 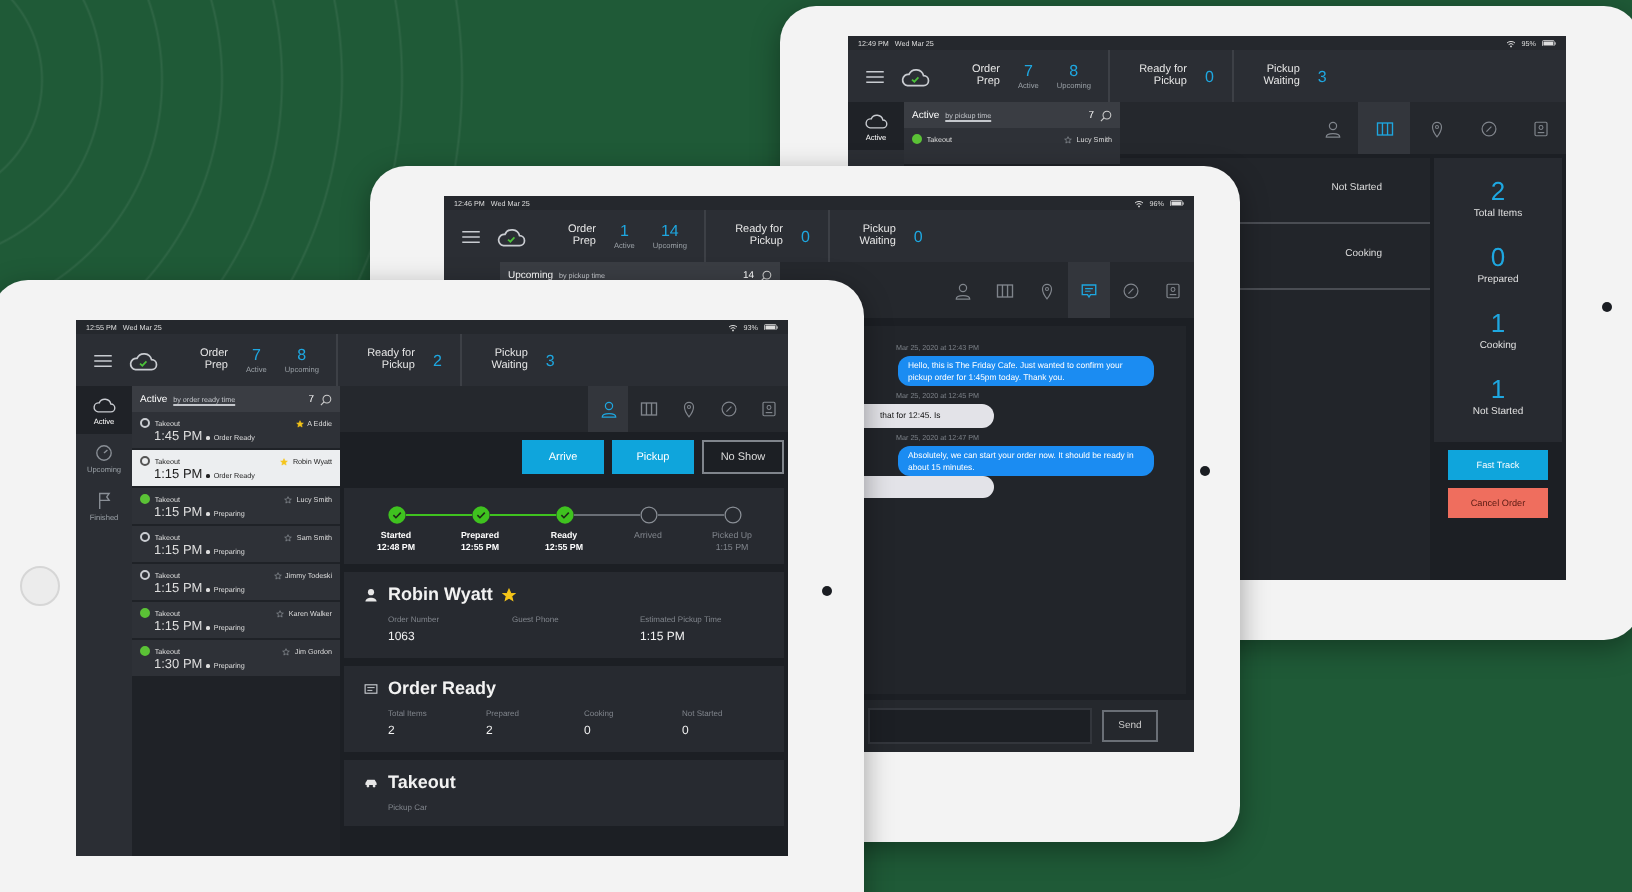 What do you see at coordinates (371, 688) in the screenshot?
I see `receipt-icon` at bounding box center [371, 688].